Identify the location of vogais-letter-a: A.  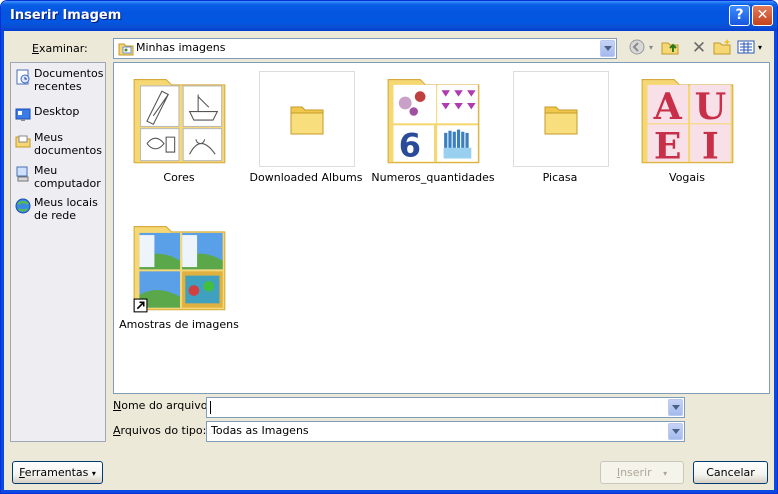
(668, 106).